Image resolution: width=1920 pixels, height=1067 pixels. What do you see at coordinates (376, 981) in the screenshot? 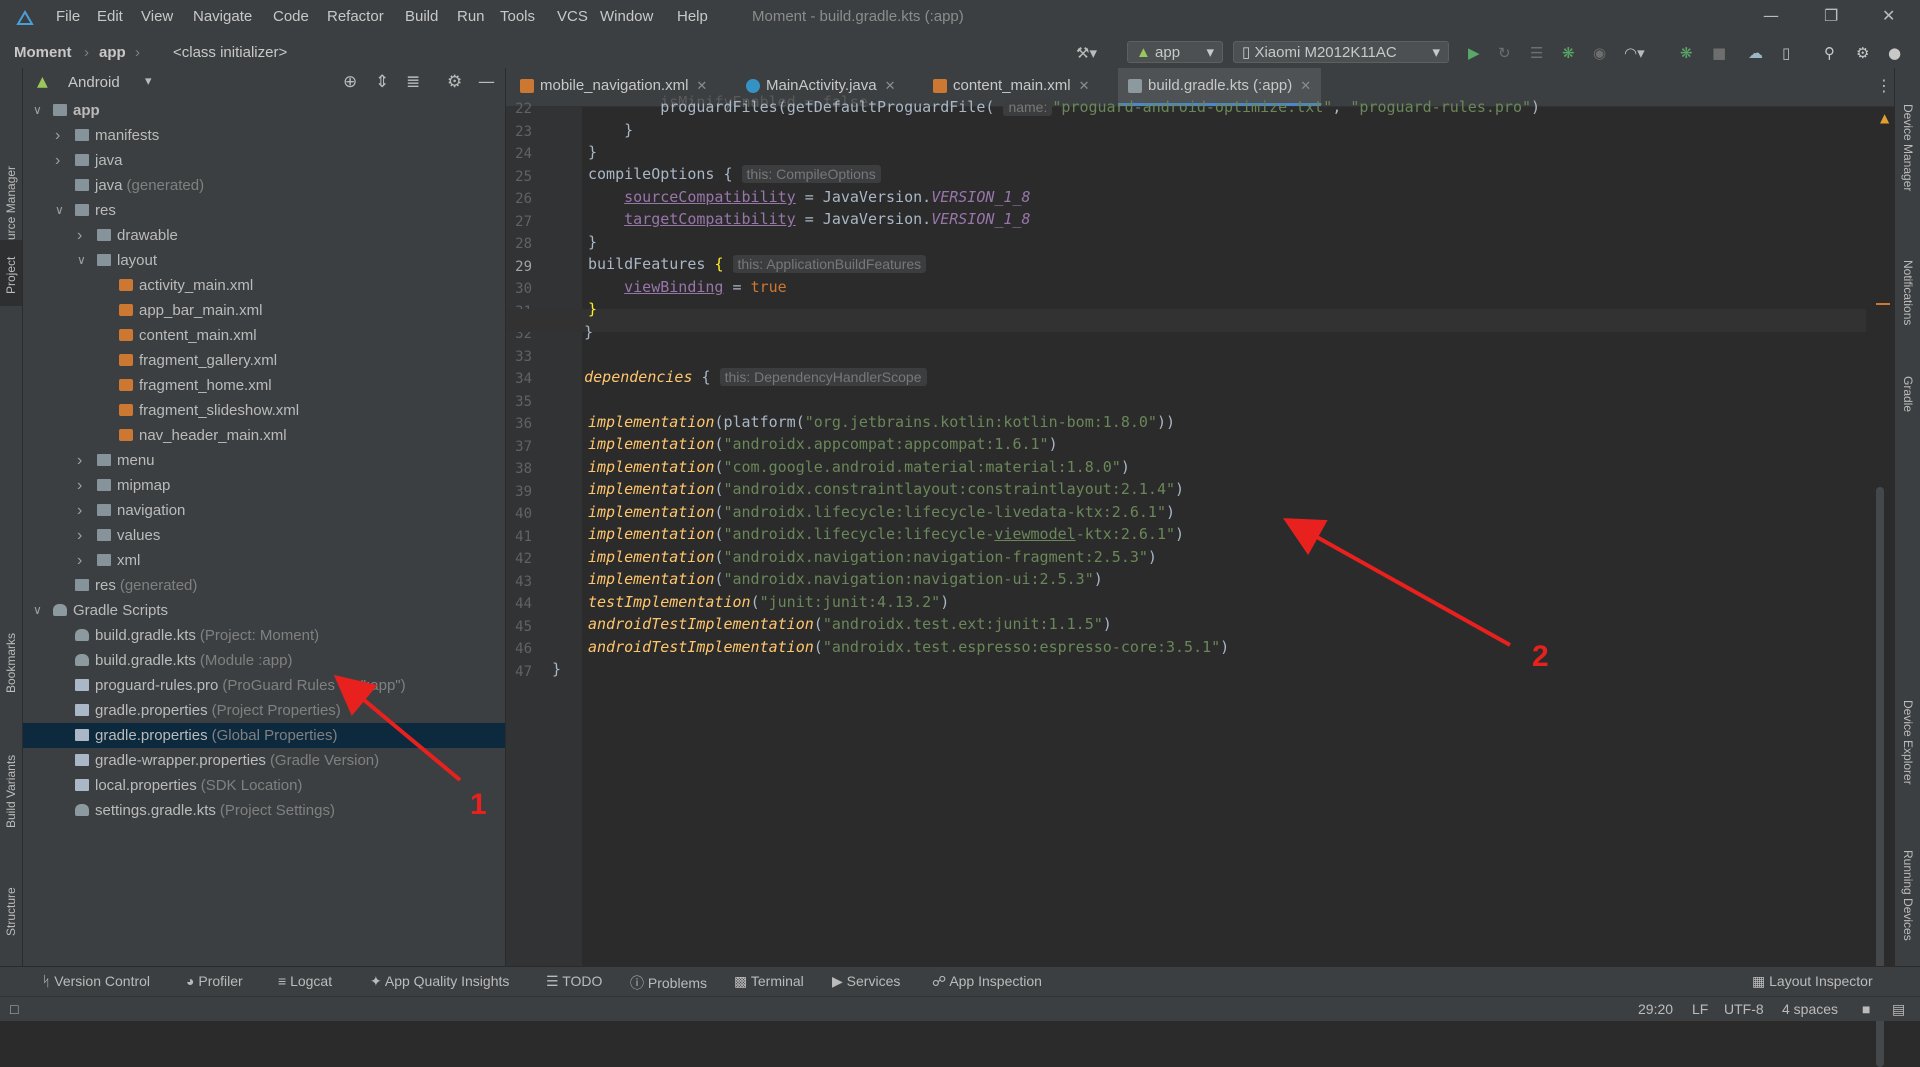
I see `insights-icon: ✦` at bounding box center [376, 981].